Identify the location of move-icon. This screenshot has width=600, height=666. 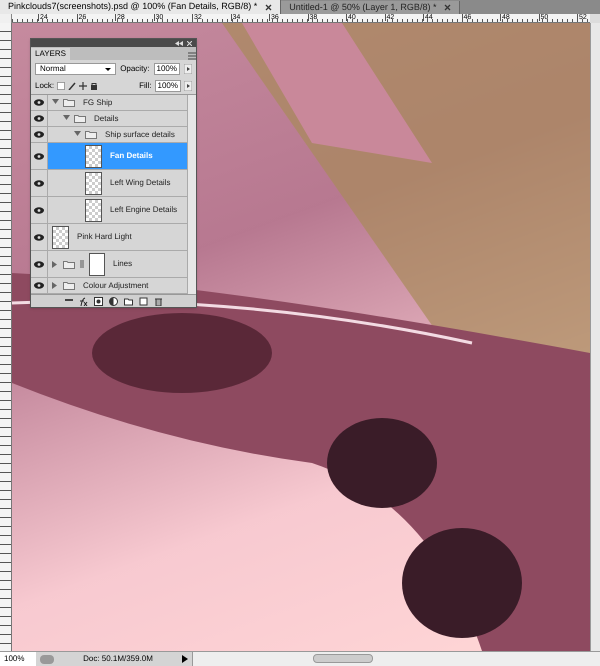
(83, 86).